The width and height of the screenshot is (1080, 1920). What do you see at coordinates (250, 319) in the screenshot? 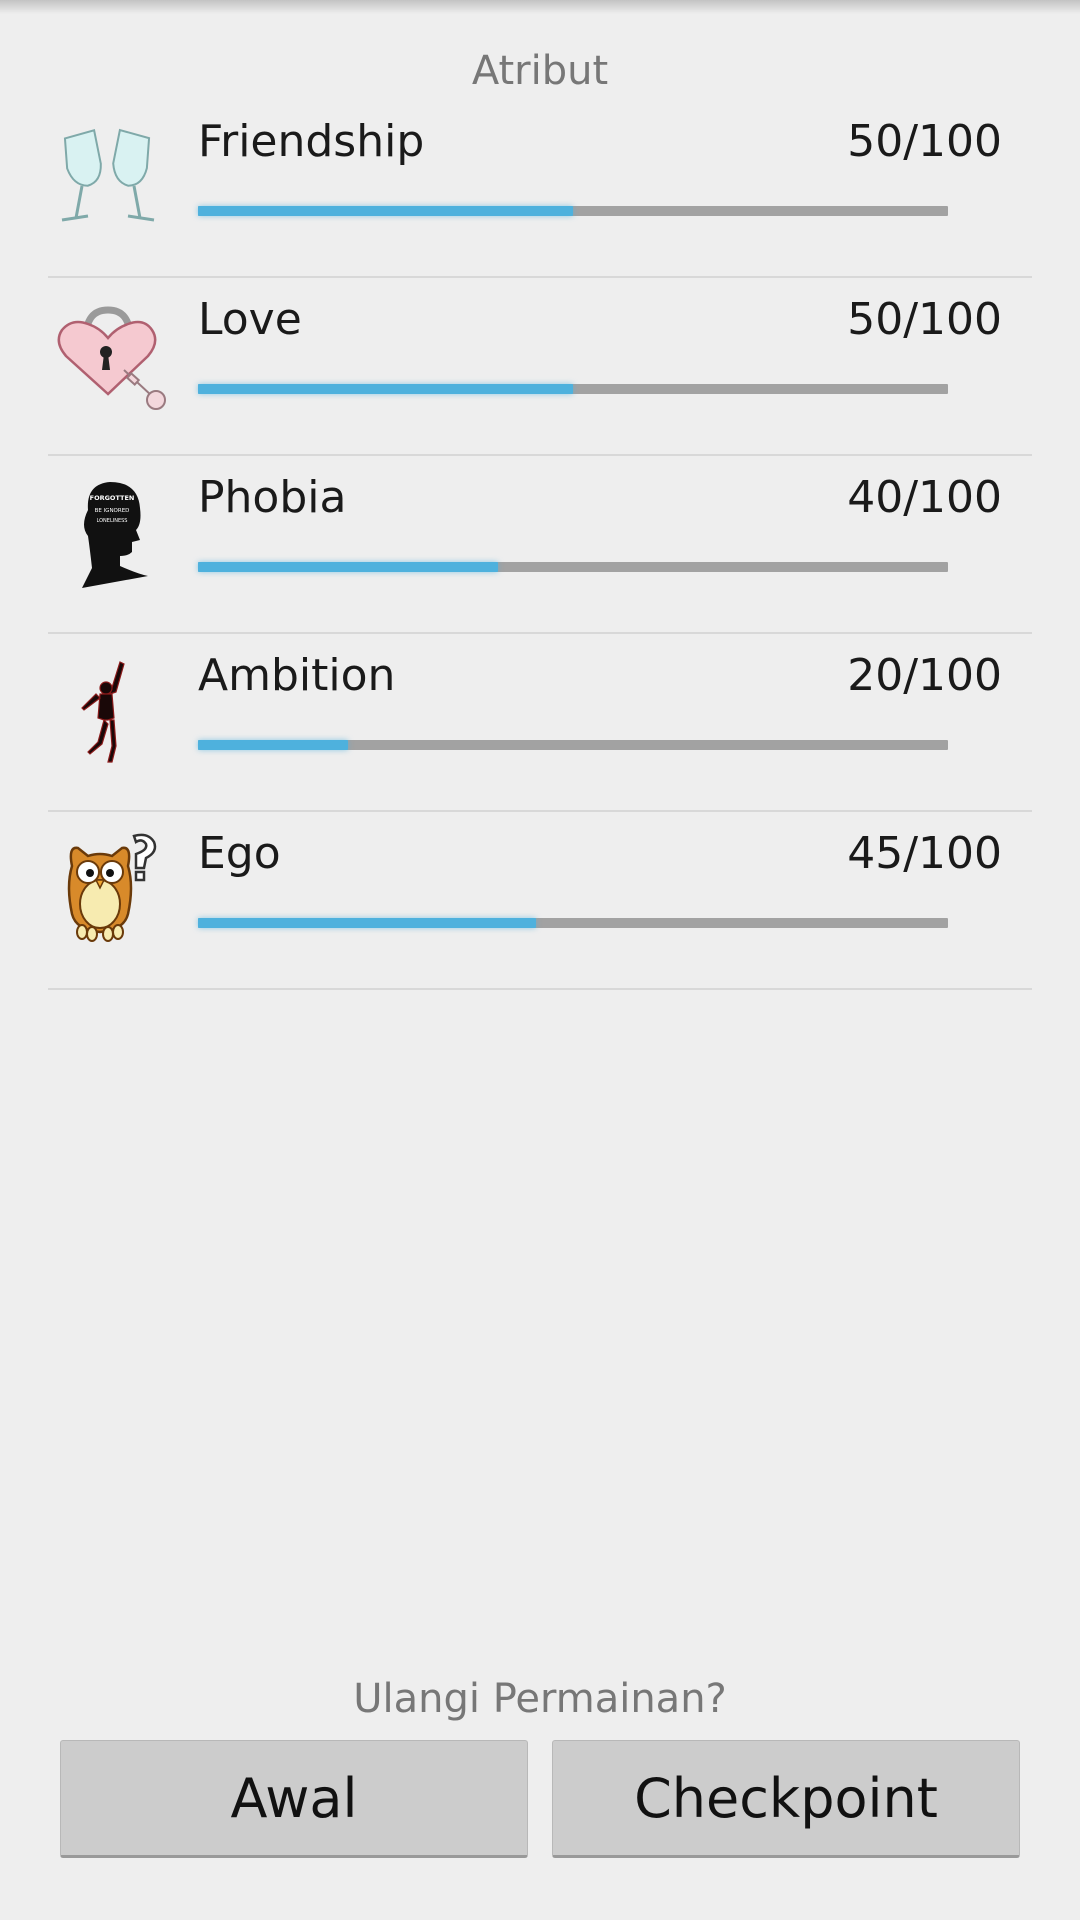
I see `attribute-name: Love` at bounding box center [250, 319].